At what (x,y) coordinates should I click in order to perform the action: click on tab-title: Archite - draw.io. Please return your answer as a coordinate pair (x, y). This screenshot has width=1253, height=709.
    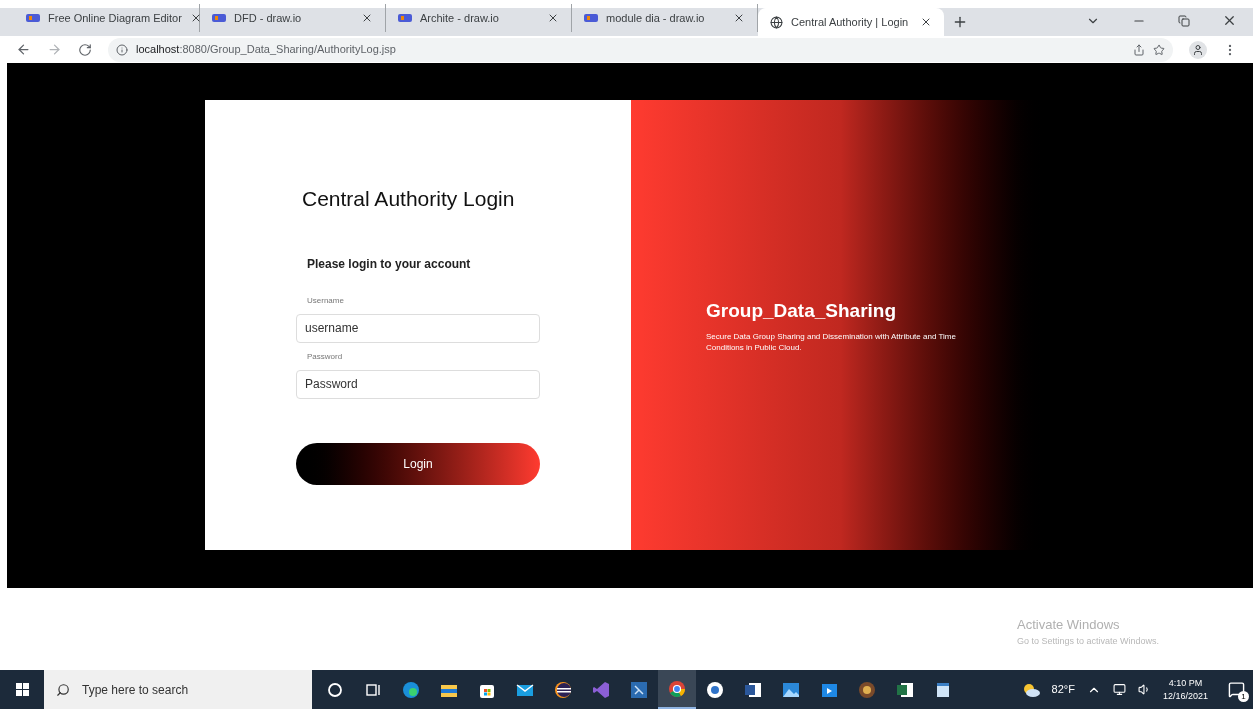
    Looking at the image, I should click on (460, 18).